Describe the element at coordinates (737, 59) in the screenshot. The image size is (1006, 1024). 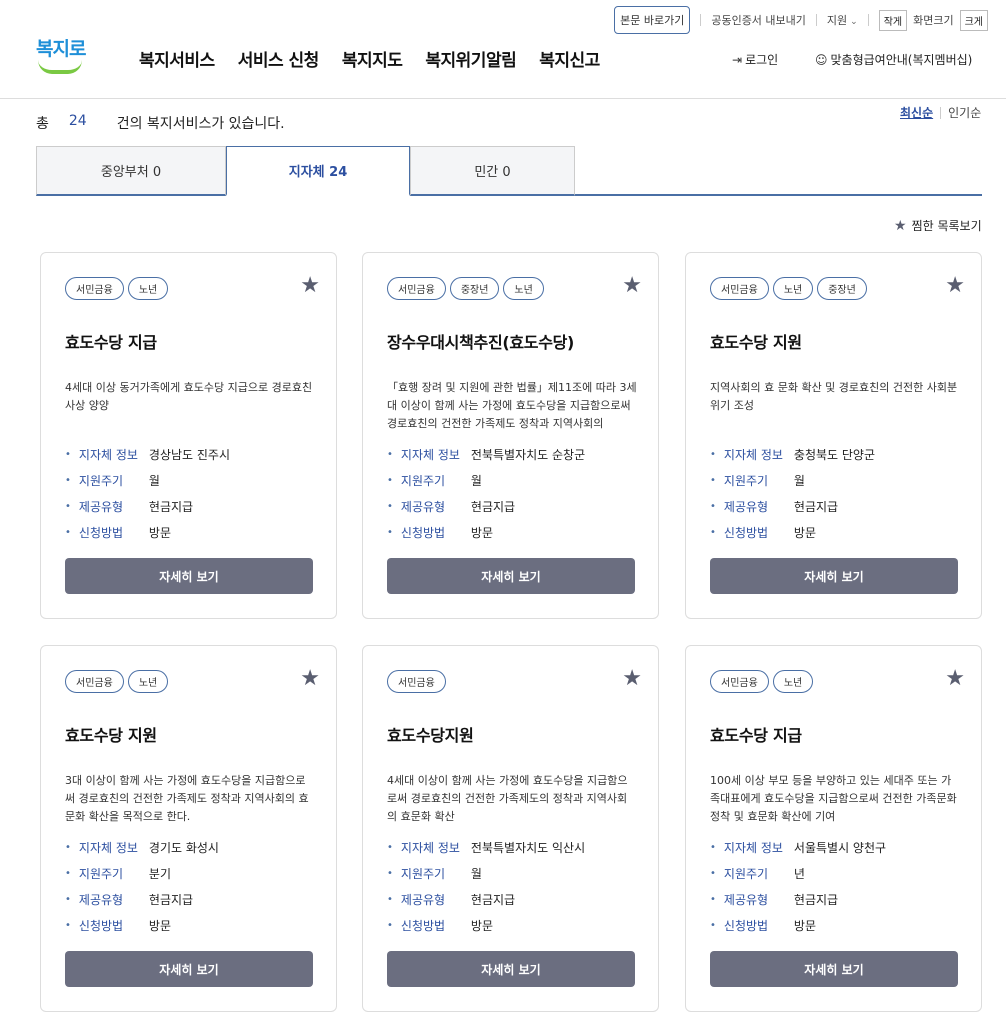
I see `login-icon: ⇥` at that location.